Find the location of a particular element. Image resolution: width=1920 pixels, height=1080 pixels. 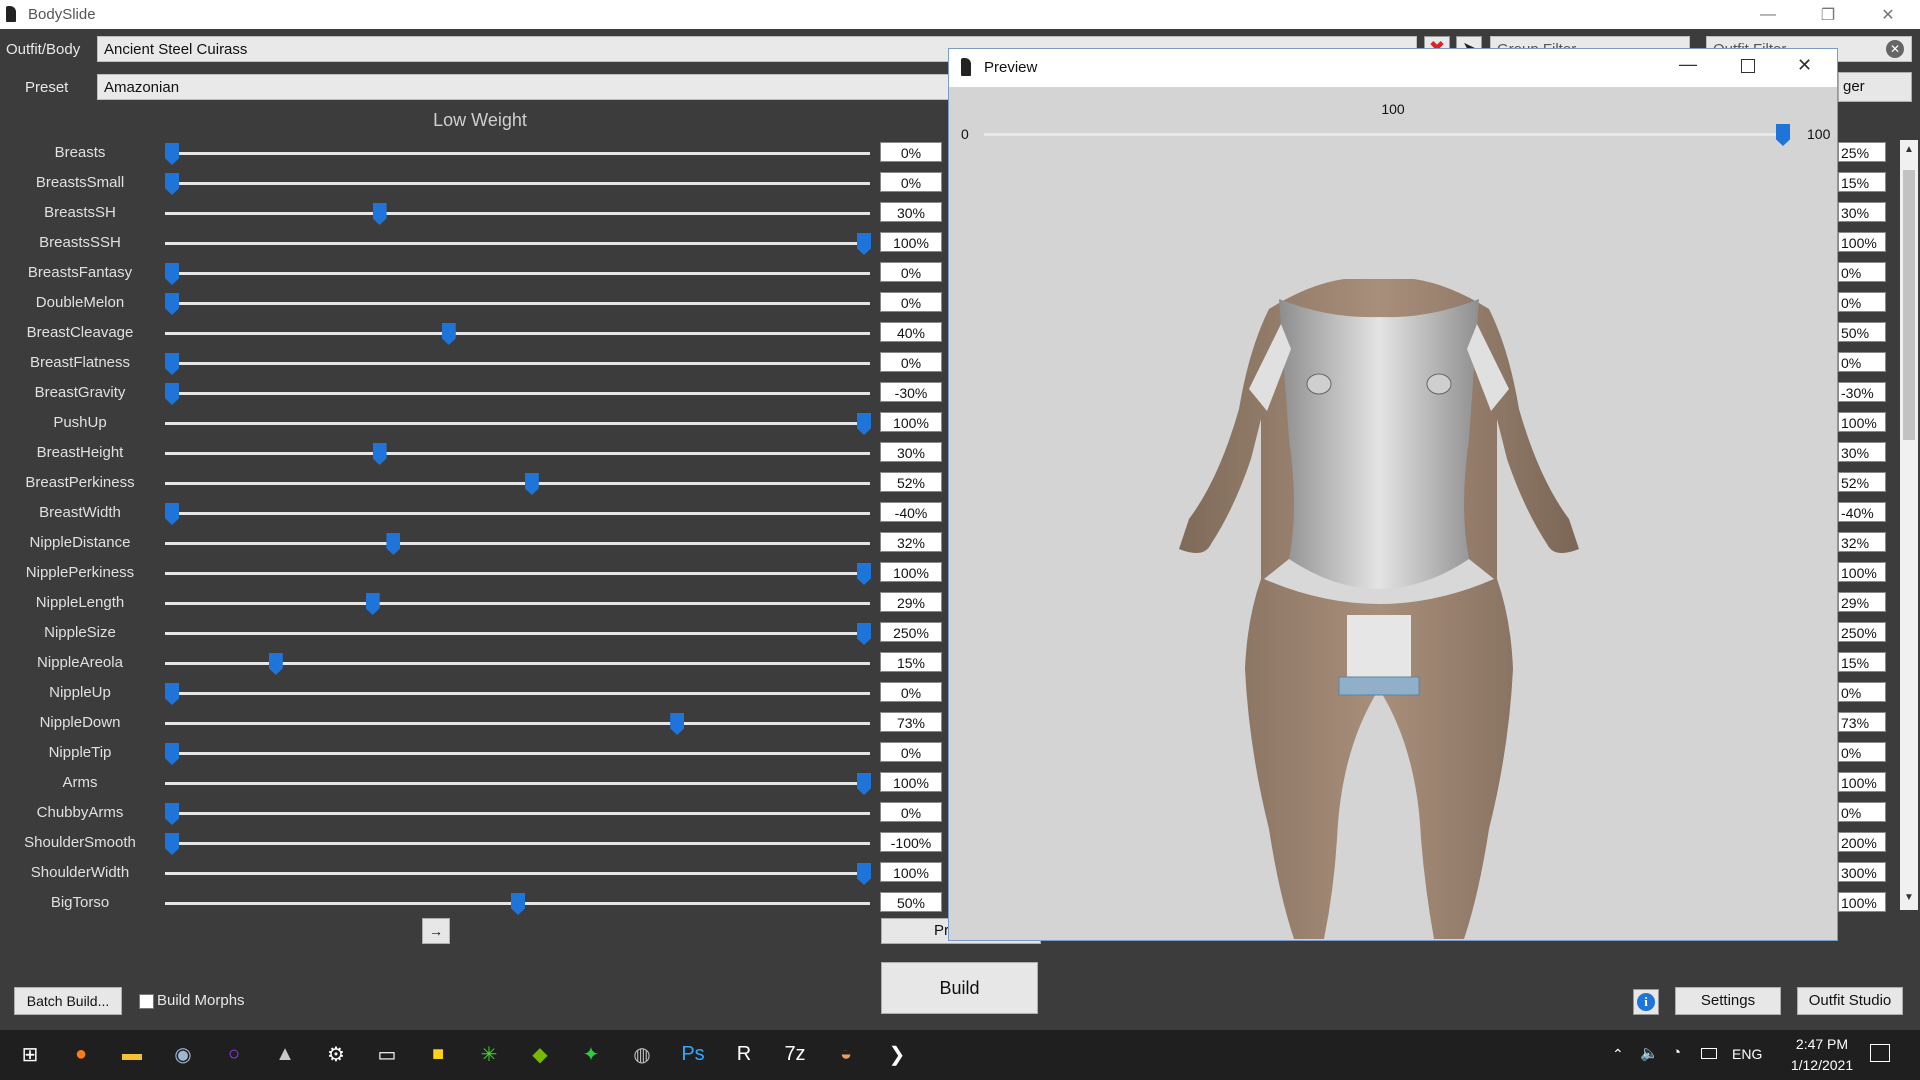

photoshop-icon: Ps is located at coordinates (693, 1054).